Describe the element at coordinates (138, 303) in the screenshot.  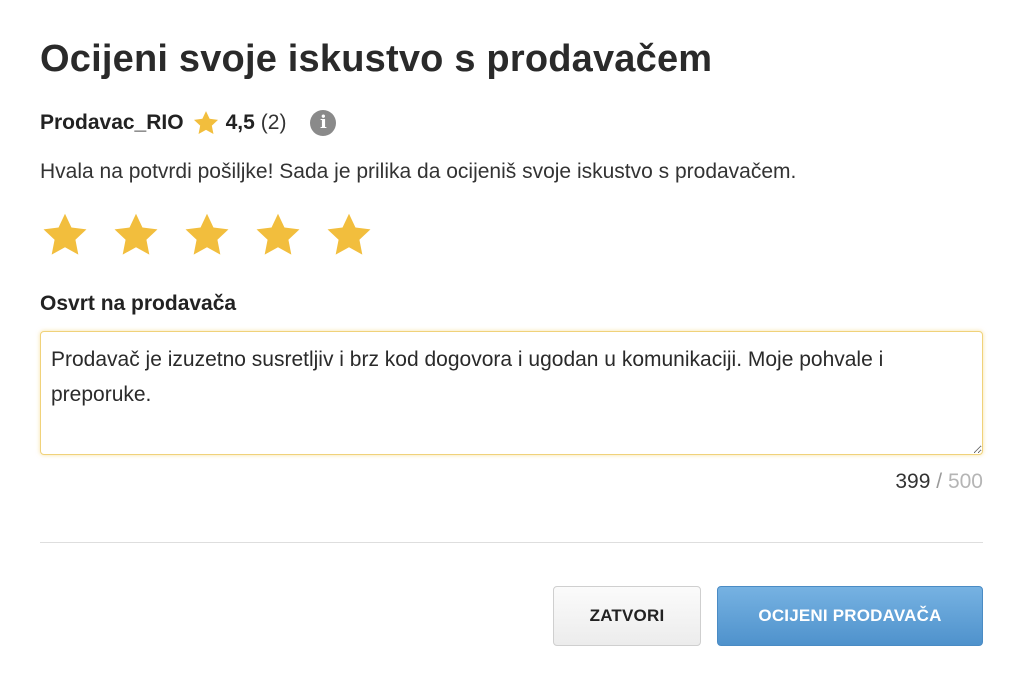
I see `review-label: Osvrt na prodavača` at that location.